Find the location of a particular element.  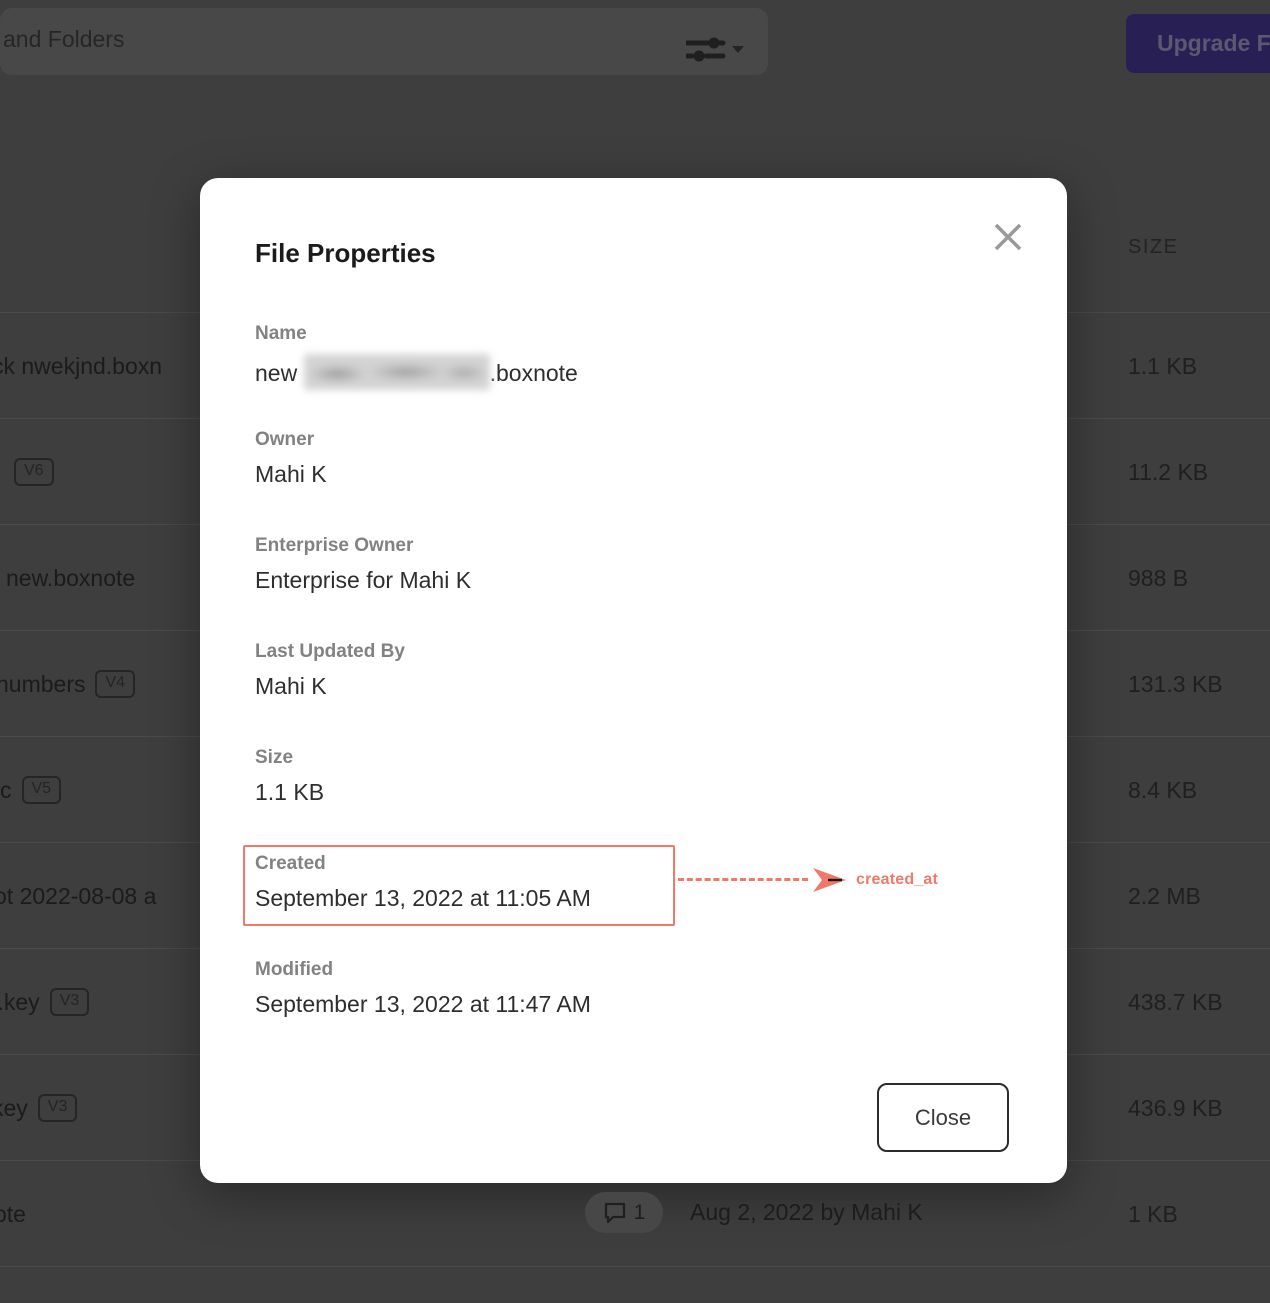

file-name: c V5 is located at coordinates (31, 790).